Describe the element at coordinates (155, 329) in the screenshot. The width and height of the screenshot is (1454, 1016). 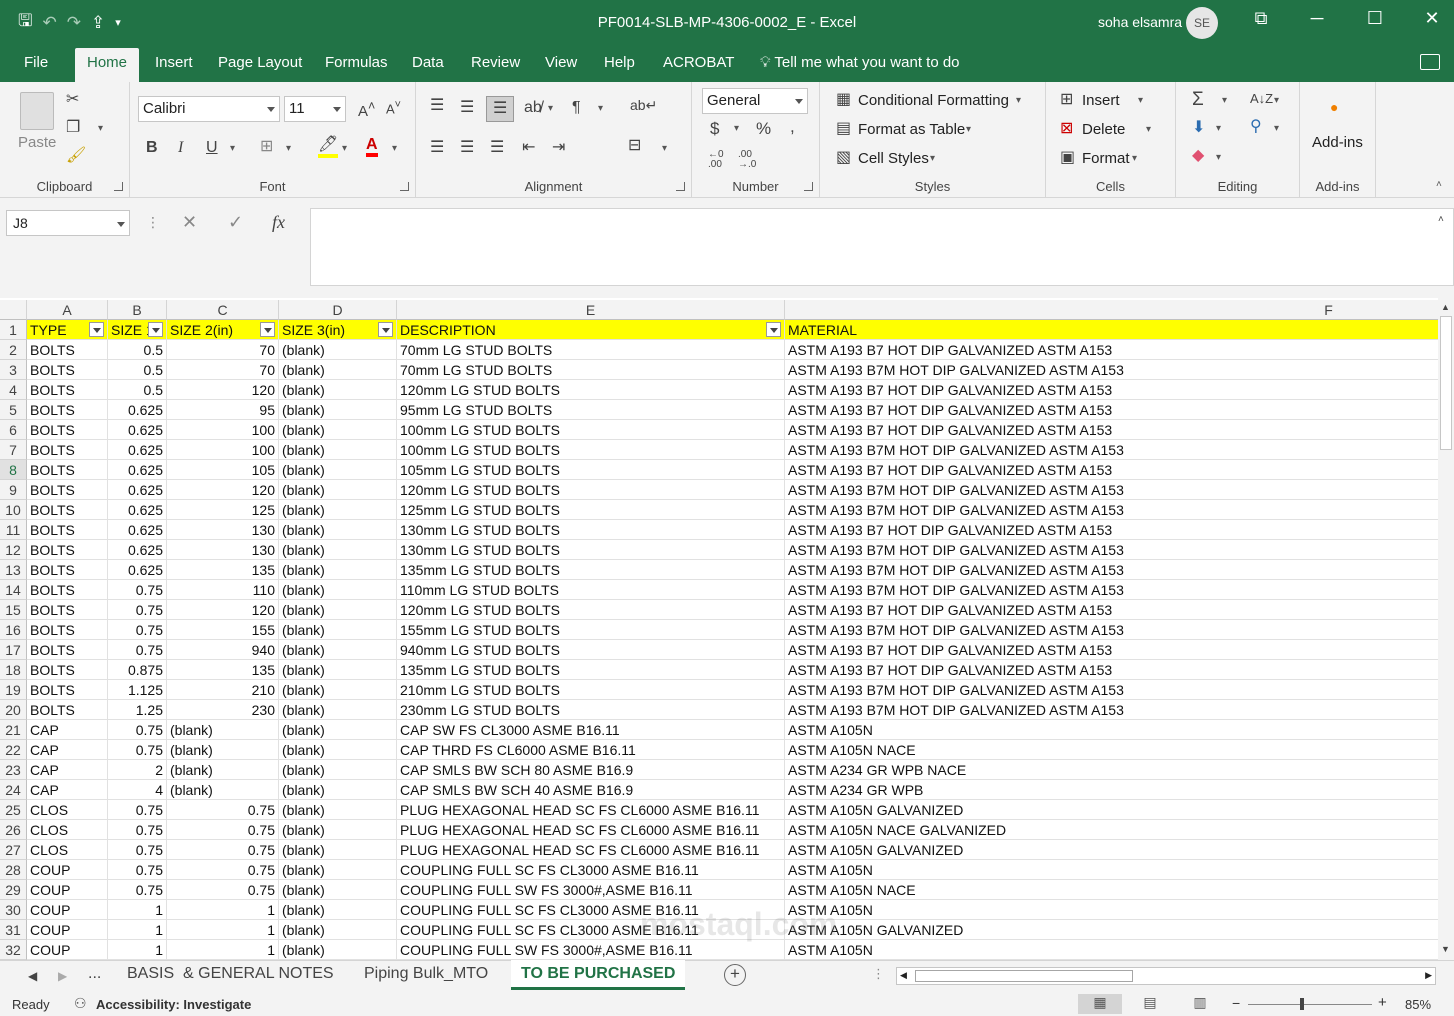
I see `filter-dropdown-icon` at that location.